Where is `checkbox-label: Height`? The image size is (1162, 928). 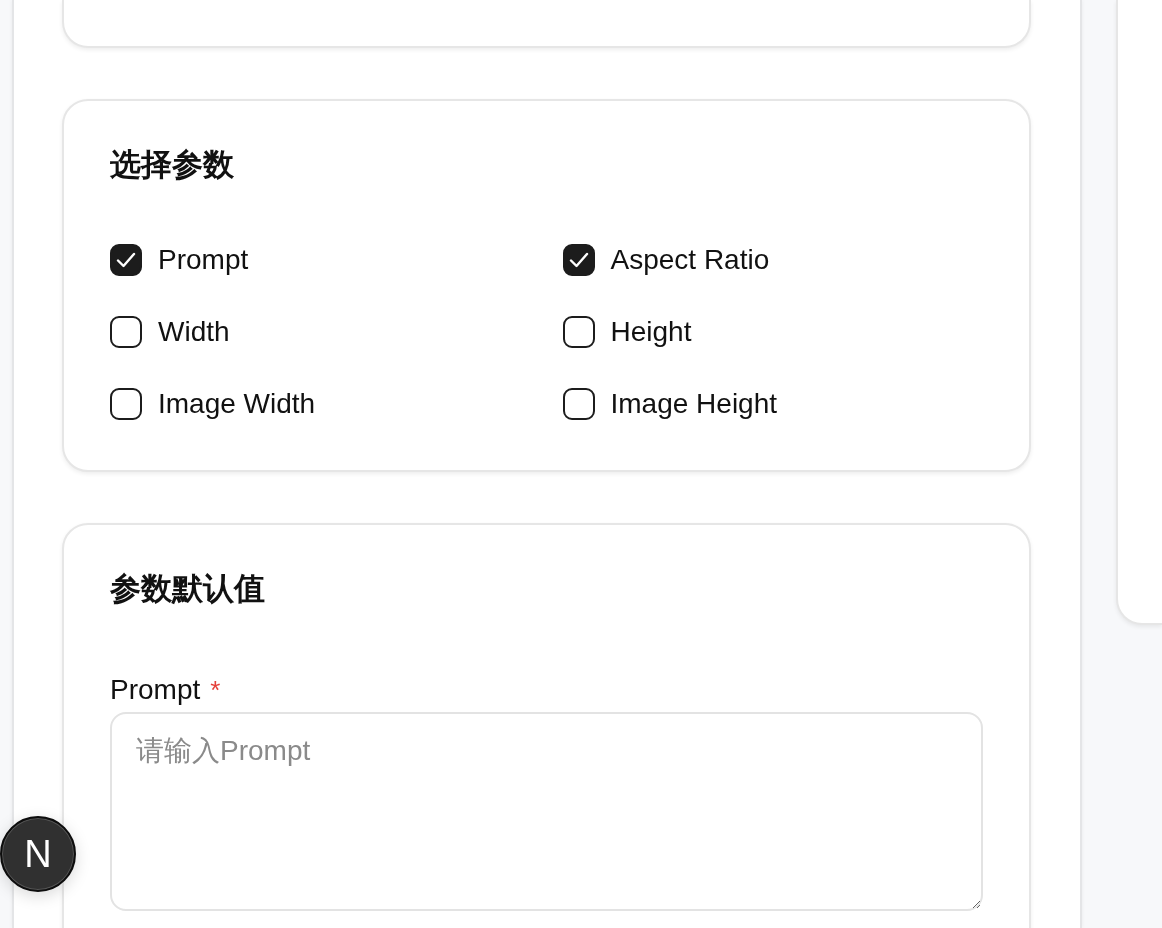 checkbox-label: Height is located at coordinates (651, 332).